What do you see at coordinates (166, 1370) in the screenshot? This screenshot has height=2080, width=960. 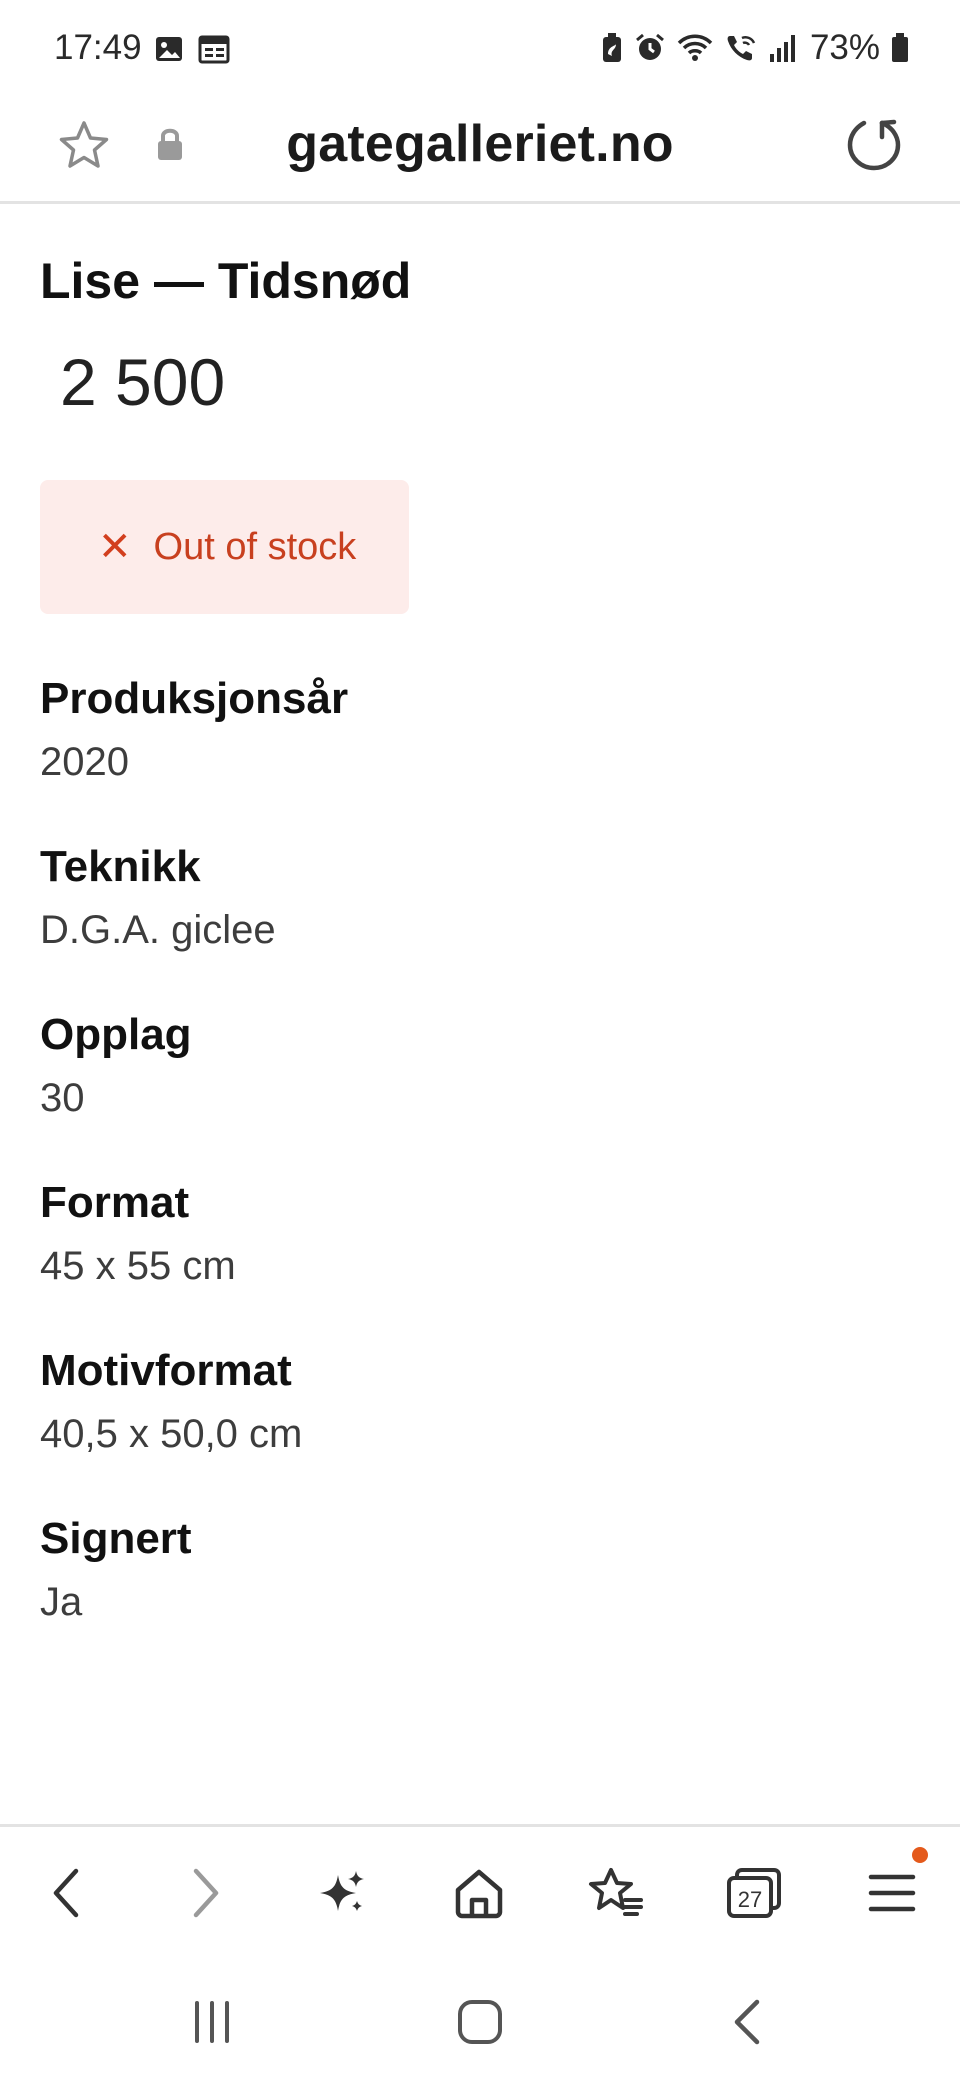 I see `attribute-label: Motivformat` at bounding box center [166, 1370].